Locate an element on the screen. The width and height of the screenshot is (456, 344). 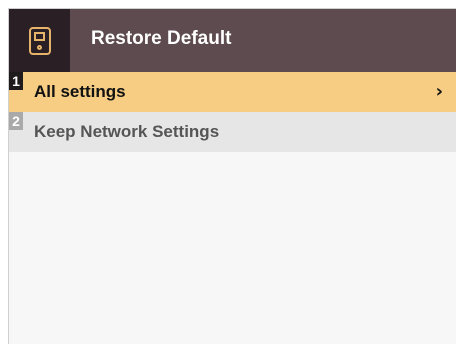
menu-item-all-settings: 1 All settings › is located at coordinates (232, 92).